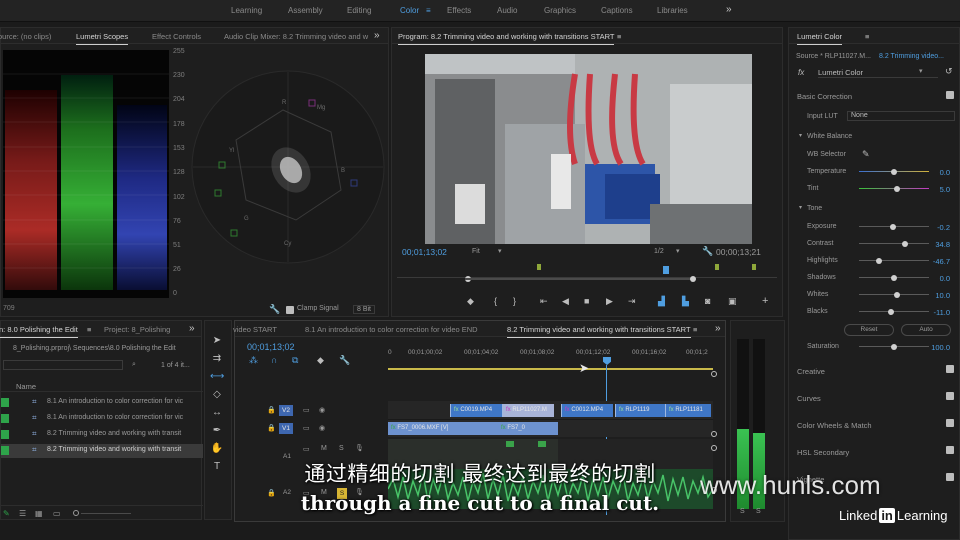 This screenshot has width=960, height=540. I want to click on color-wheels-header: Color Wheels & Match, so click(834, 425).